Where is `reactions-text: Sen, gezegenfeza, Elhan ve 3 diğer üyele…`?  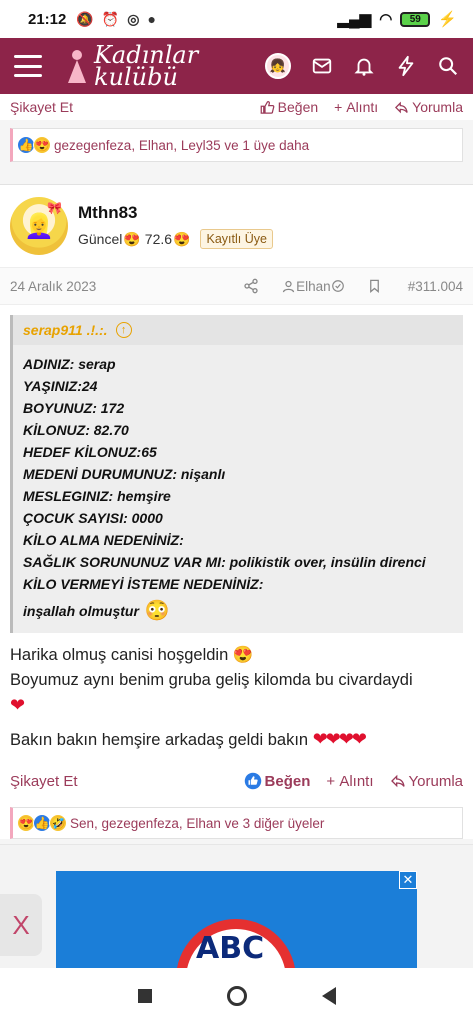
reactions-text: Sen, gezegenfeza, Elhan ve 3 diğer üyele… is located at coordinates (197, 823).